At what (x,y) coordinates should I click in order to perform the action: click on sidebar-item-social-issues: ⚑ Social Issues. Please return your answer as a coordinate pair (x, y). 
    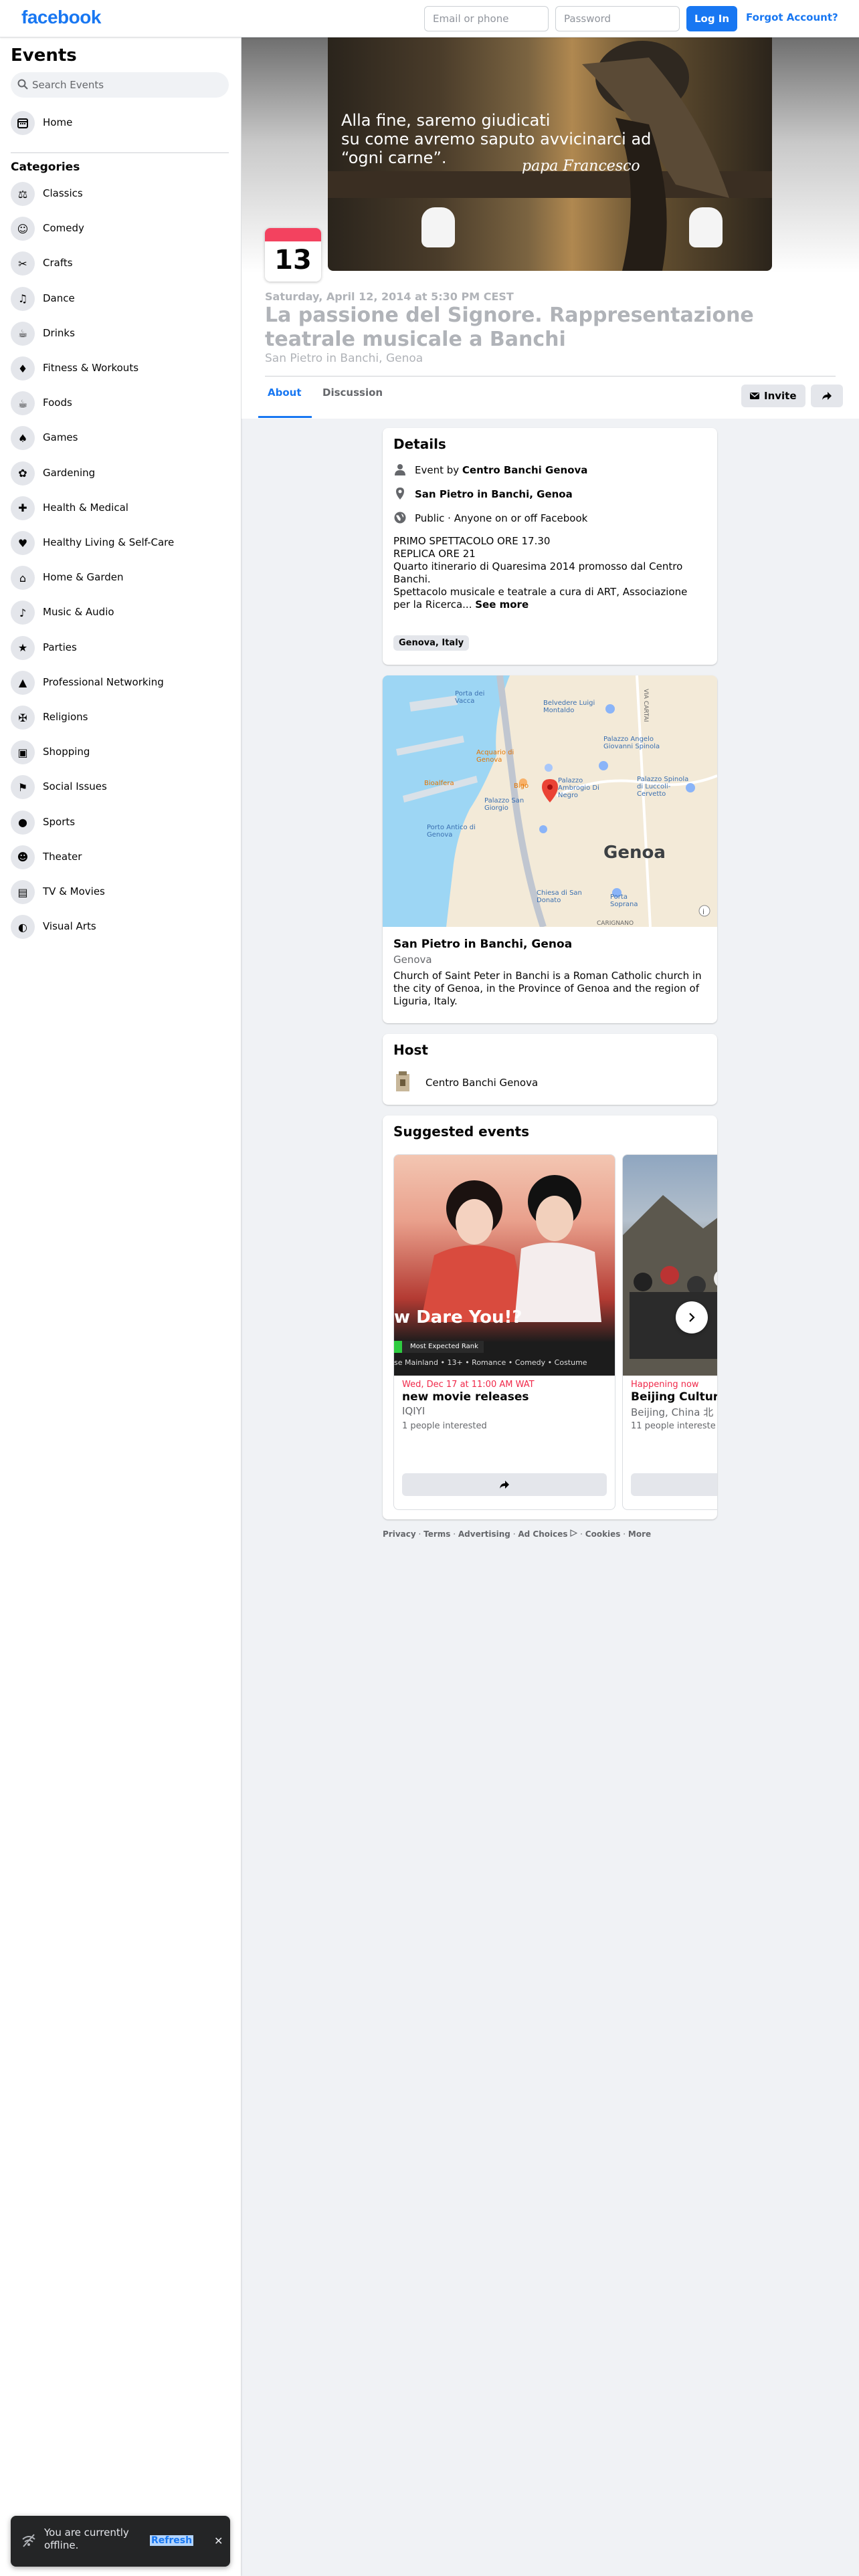
    Looking at the image, I should click on (120, 787).